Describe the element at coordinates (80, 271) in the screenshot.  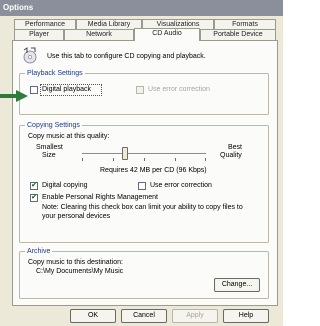
I see `archive-path: C:\My Documents\My Music` at that location.